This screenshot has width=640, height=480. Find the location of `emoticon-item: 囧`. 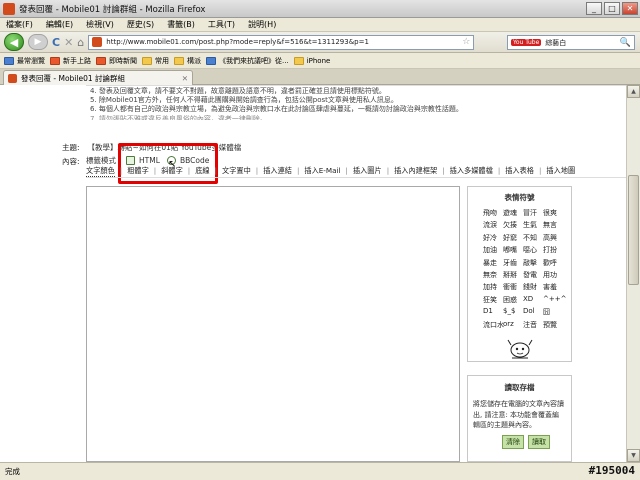

emoticon-item: 囧 is located at coordinates (553, 312).